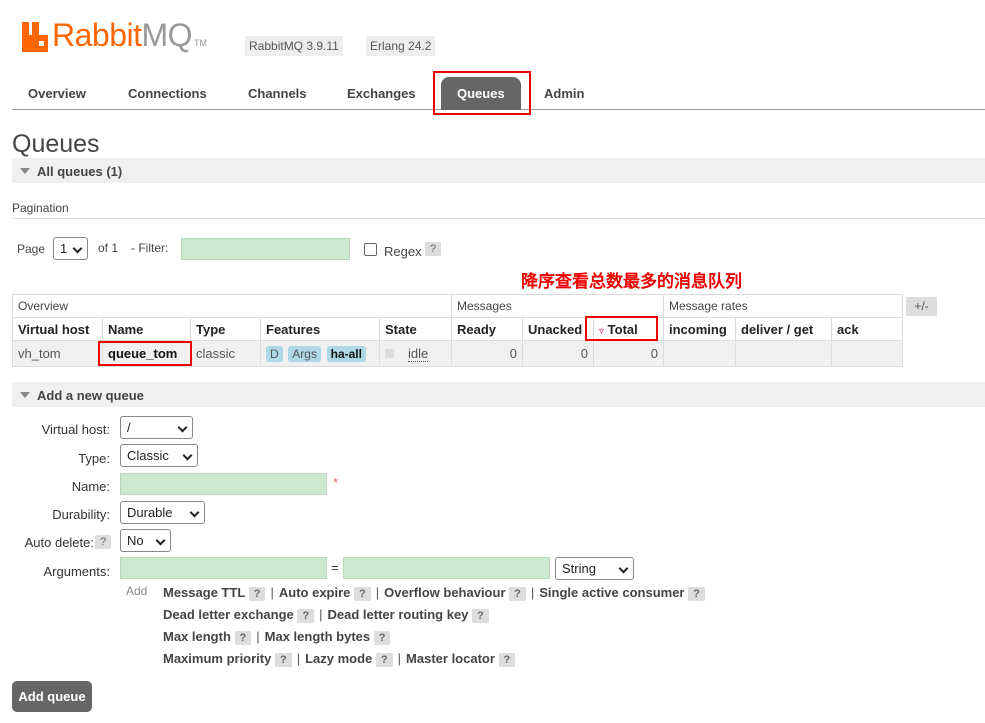 Image resolution: width=985 pixels, height=723 pixels. Describe the element at coordinates (81, 514) in the screenshot. I see `durability-label: Durability:` at that location.